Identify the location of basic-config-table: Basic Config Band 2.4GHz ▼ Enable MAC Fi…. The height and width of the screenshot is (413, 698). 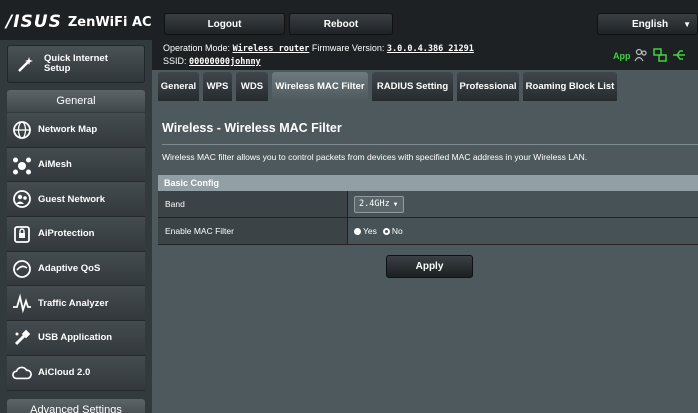
(428, 210).